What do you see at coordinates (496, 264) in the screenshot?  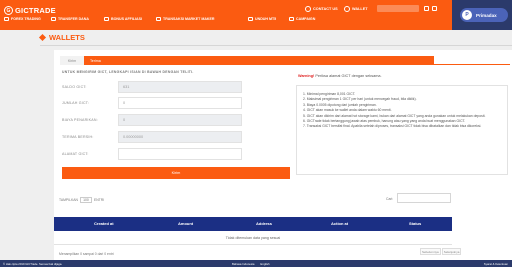 I see `terms-link: Syarat & Ketentuan` at bounding box center [496, 264].